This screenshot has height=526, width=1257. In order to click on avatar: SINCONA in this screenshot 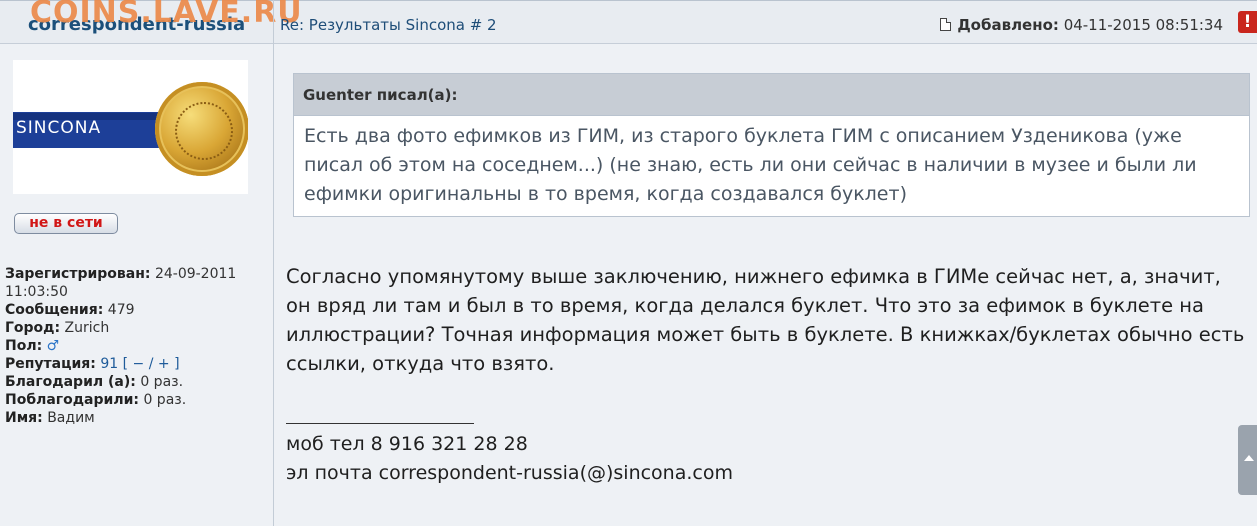, I will do `click(130, 127)`.